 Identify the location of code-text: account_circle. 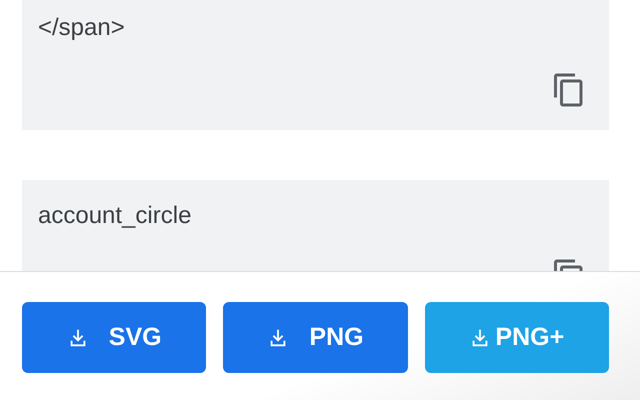
(115, 216).